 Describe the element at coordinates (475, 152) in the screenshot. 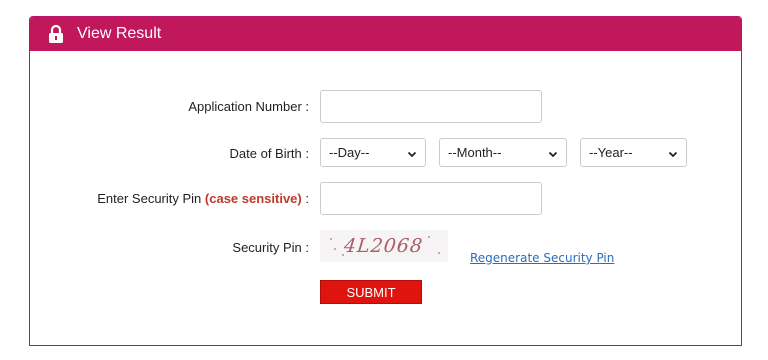

I see `month-select-value: --Month--` at that location.